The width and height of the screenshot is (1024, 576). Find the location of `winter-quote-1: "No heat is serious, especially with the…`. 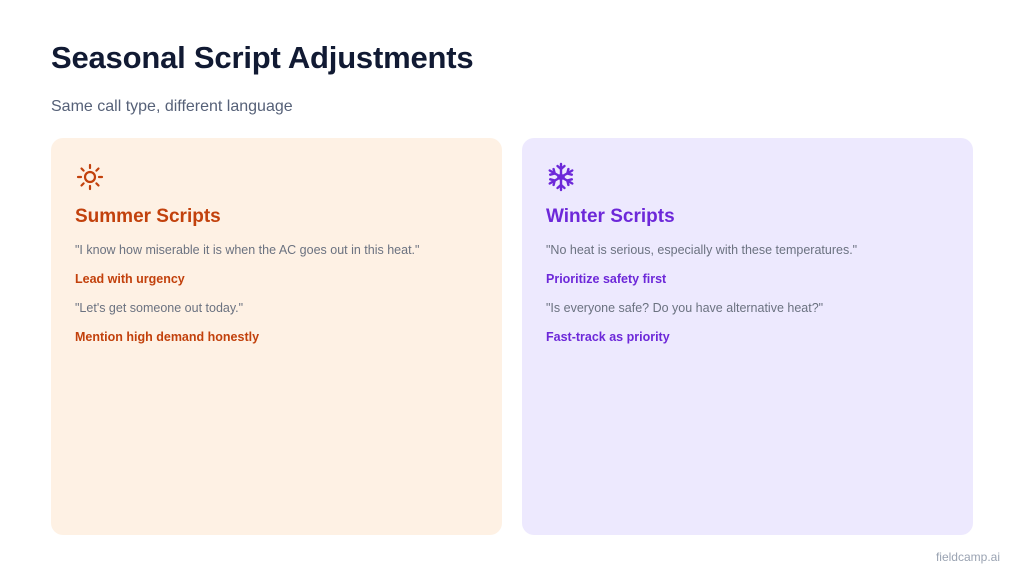

winter-quote-1: "No heat is serious, especially with the… is located at coordinates (702, 250).